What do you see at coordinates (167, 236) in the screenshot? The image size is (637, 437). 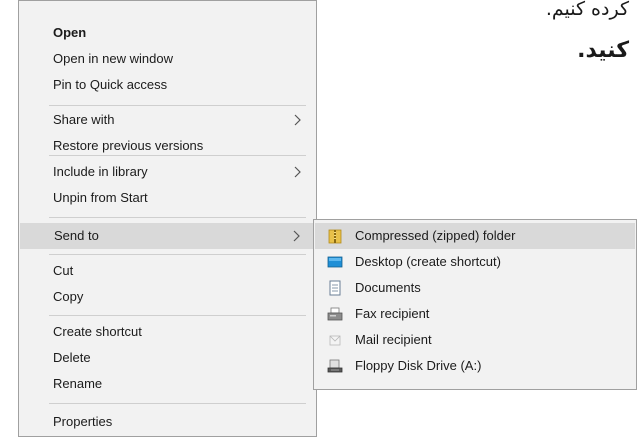 I see `menu-item-send-to: Send to` at bounding box center [167, 236].